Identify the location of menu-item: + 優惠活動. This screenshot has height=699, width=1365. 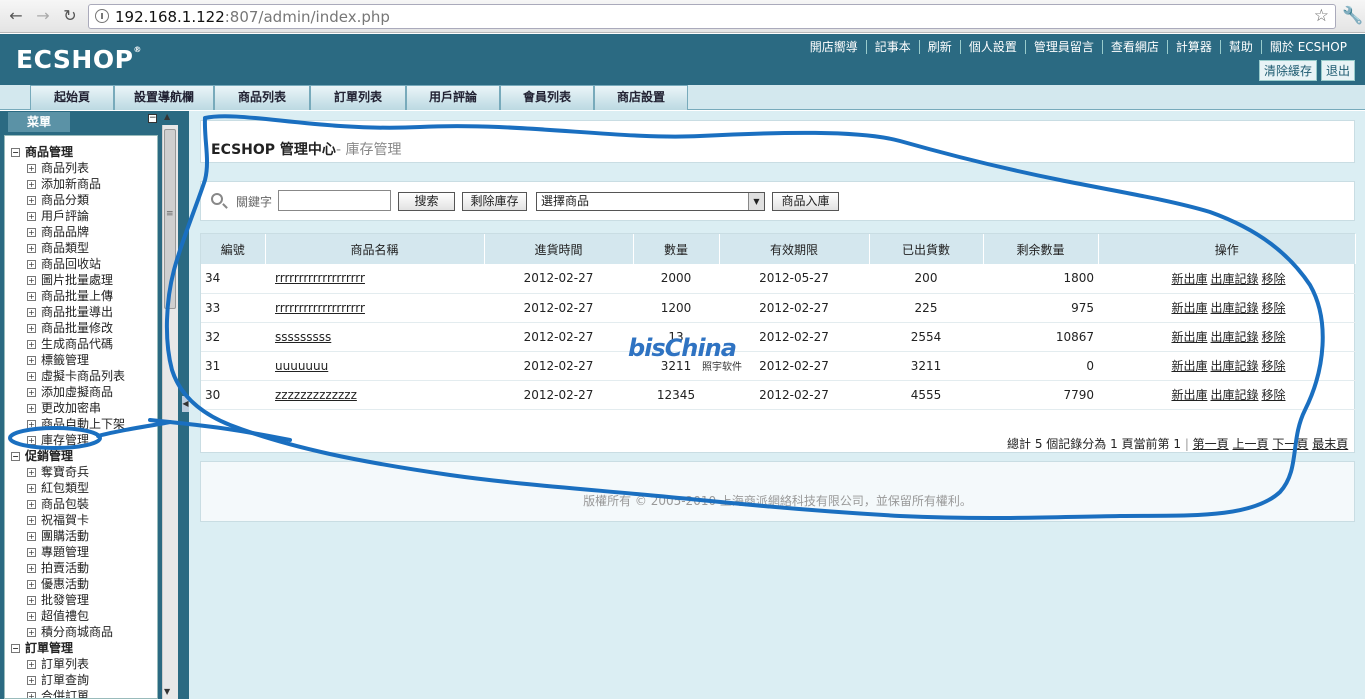
(58, 584).